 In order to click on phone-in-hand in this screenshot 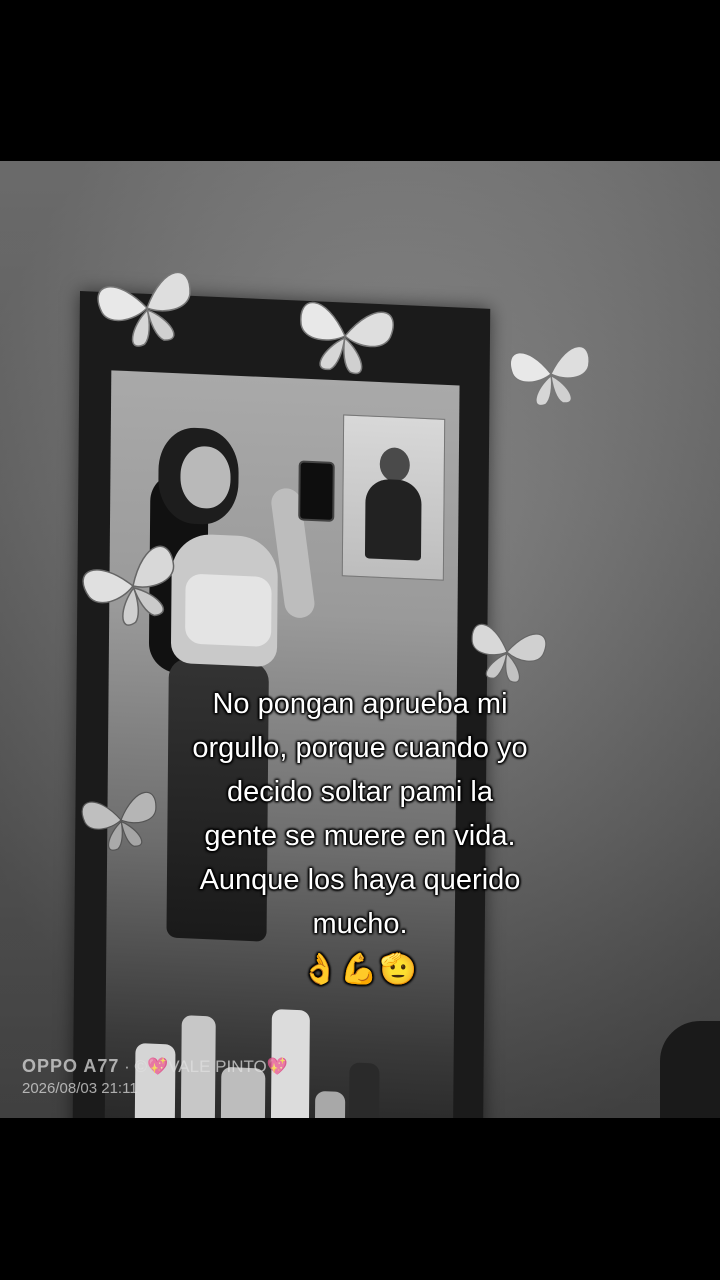, I will do `click(316, 491)`.